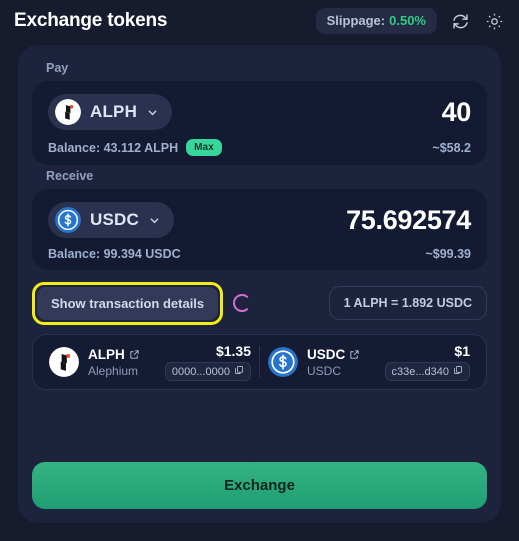 The image size is (519, 541). What do you see at coordinates (448, 254) in the screenshot?
I see `receive-usd-value: ~$99.39` at bounding box center [448, 254].